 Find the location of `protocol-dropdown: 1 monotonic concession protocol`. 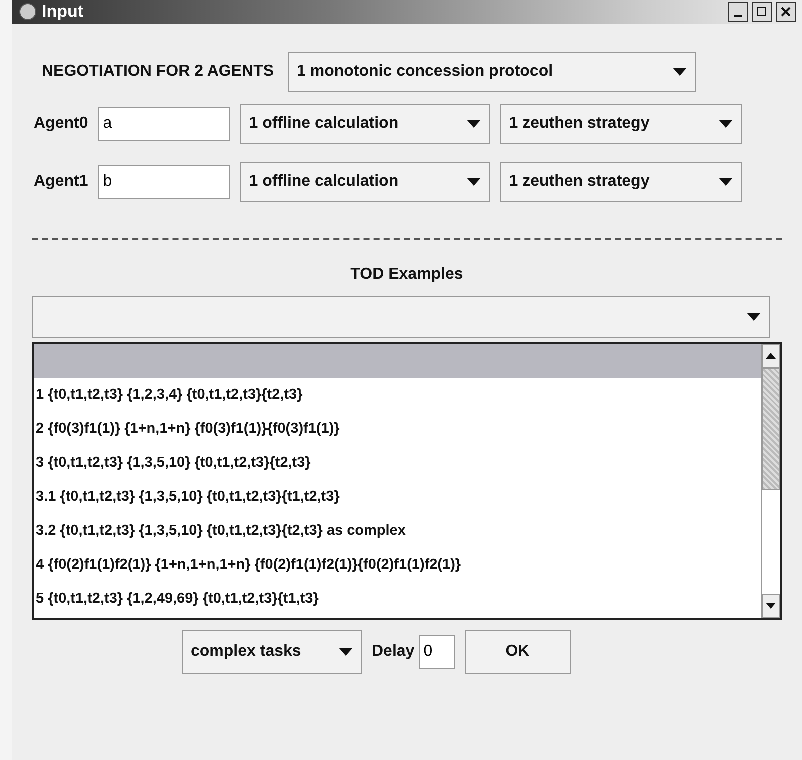

protocol-dropdown: 1 monotonic concession protocol is located at coordinates (492, 72).